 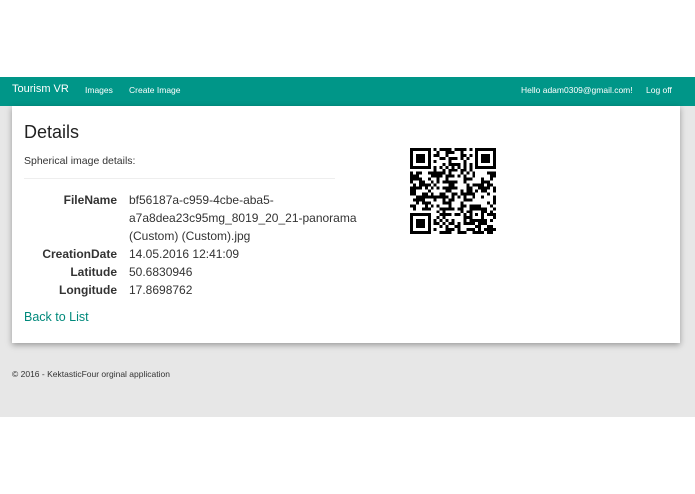 I want to click on back-to-list-link: Back to List, so click(x=56, y=317).